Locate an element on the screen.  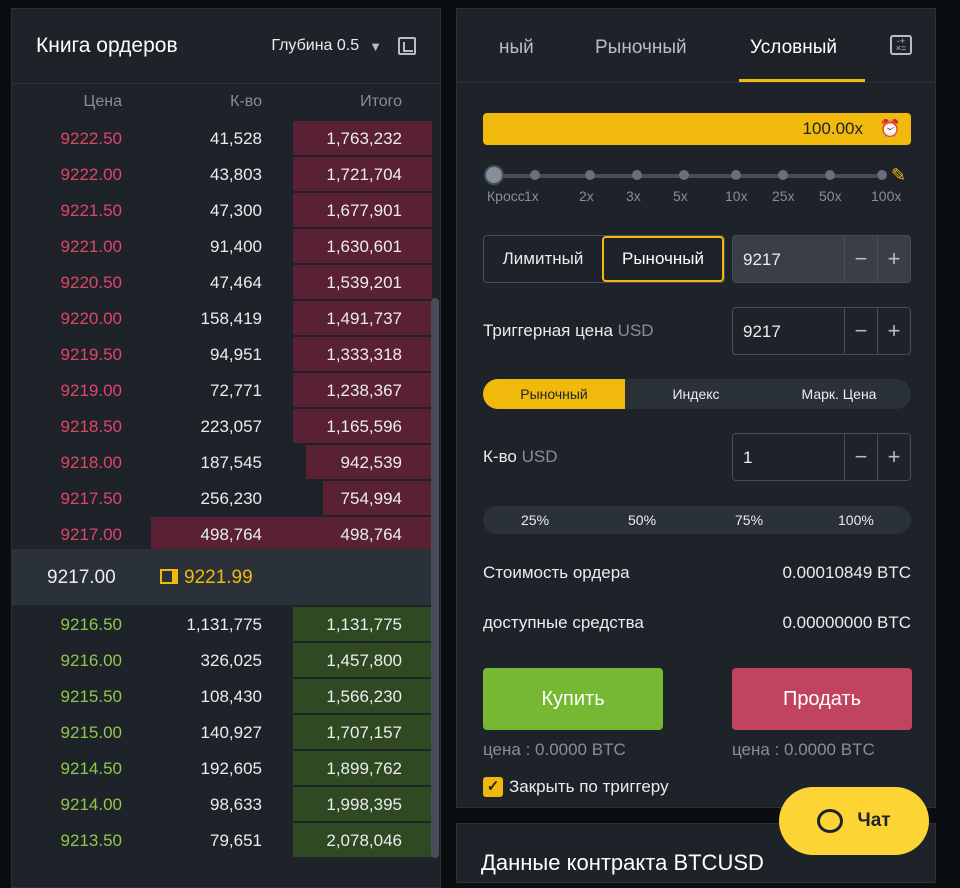
qty: 79,651 is located at coordinates (236, 840).